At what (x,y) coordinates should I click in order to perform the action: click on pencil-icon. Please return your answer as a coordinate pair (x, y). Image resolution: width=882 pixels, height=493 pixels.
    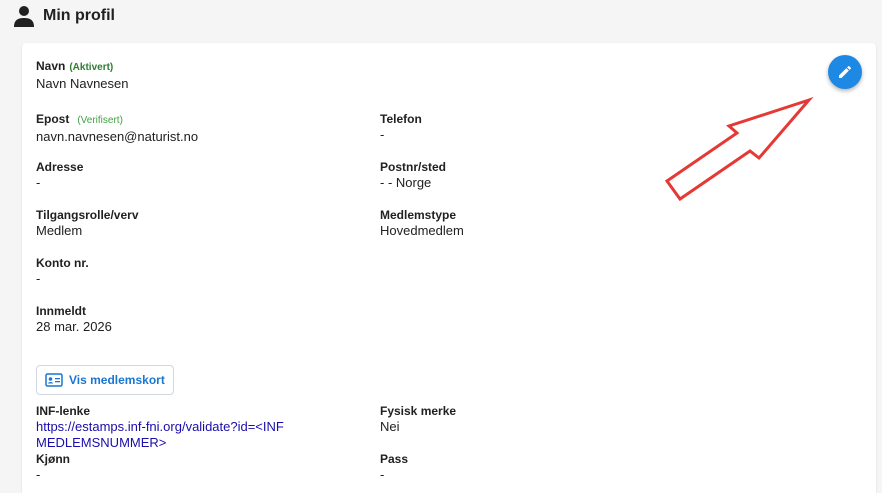
    Looking at the image, I should click on (845, 71).